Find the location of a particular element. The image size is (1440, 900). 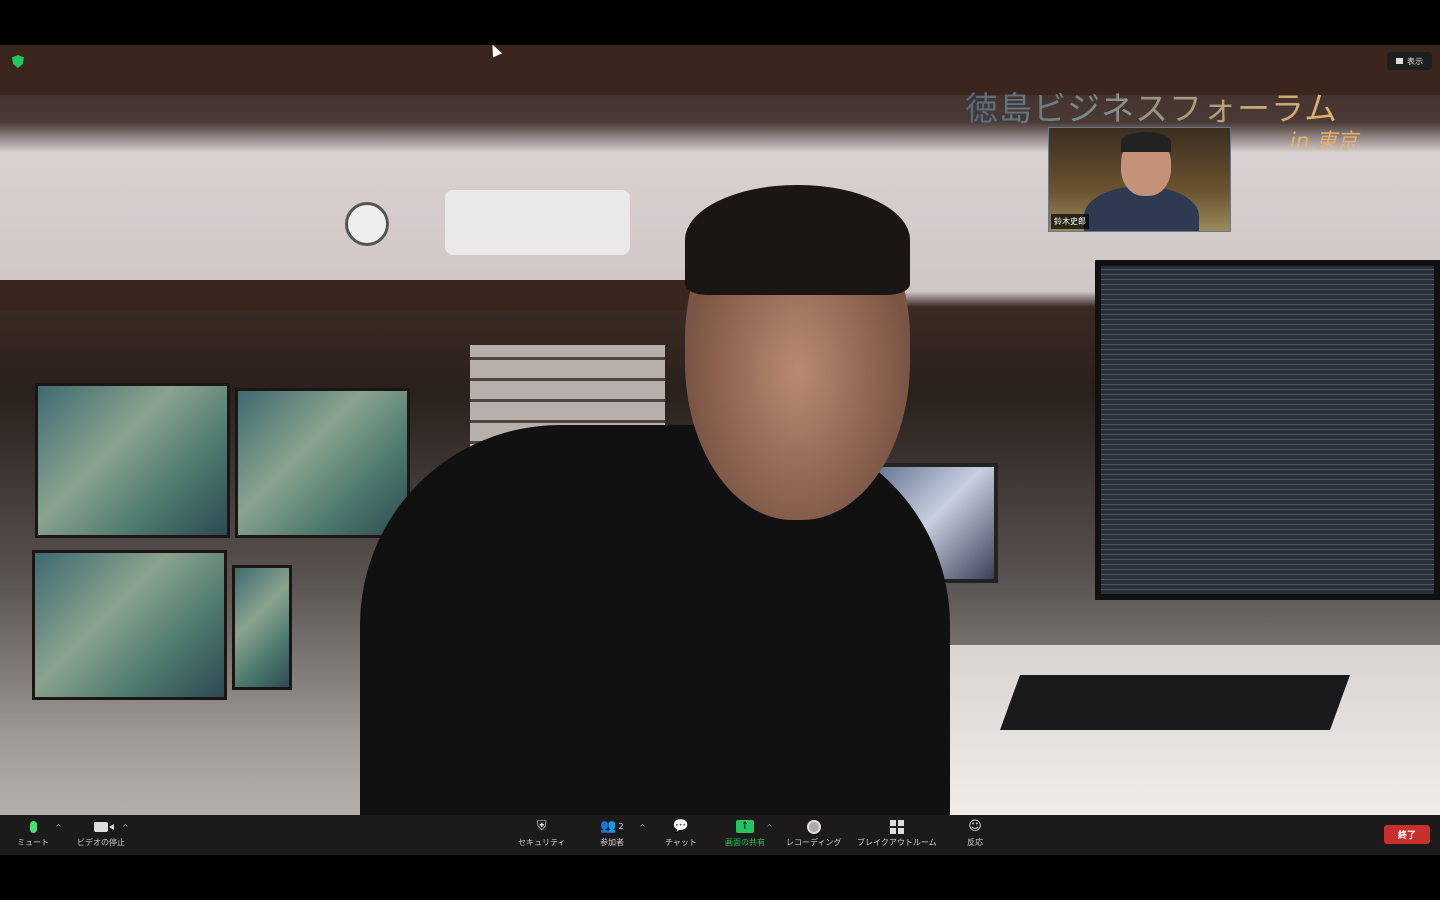

wall-beam is located at coordinates (350, 295).